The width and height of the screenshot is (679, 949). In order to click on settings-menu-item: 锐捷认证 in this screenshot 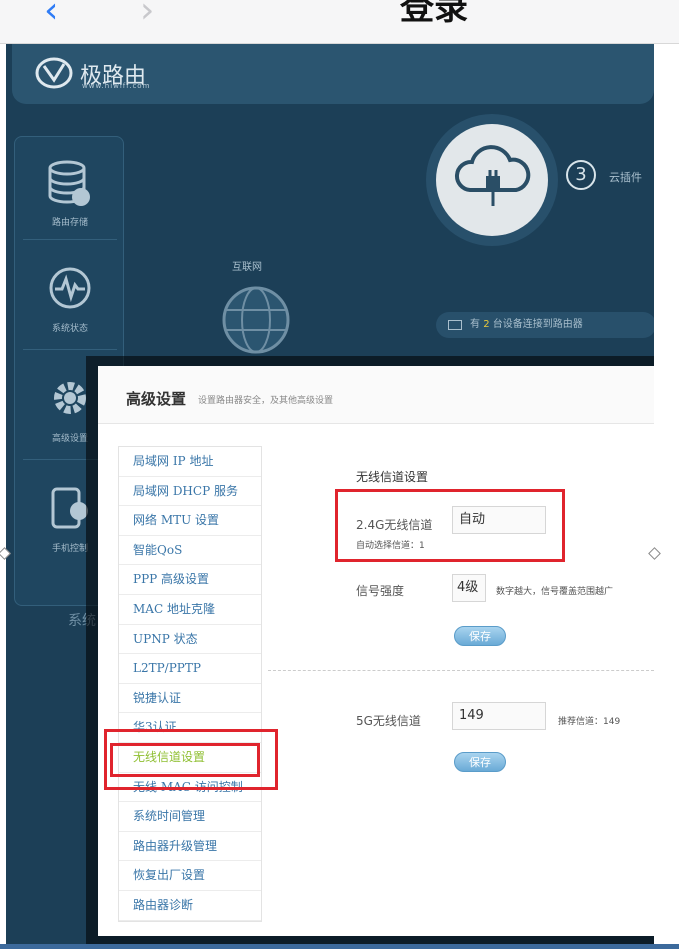, I will do `click(190, 699)`.